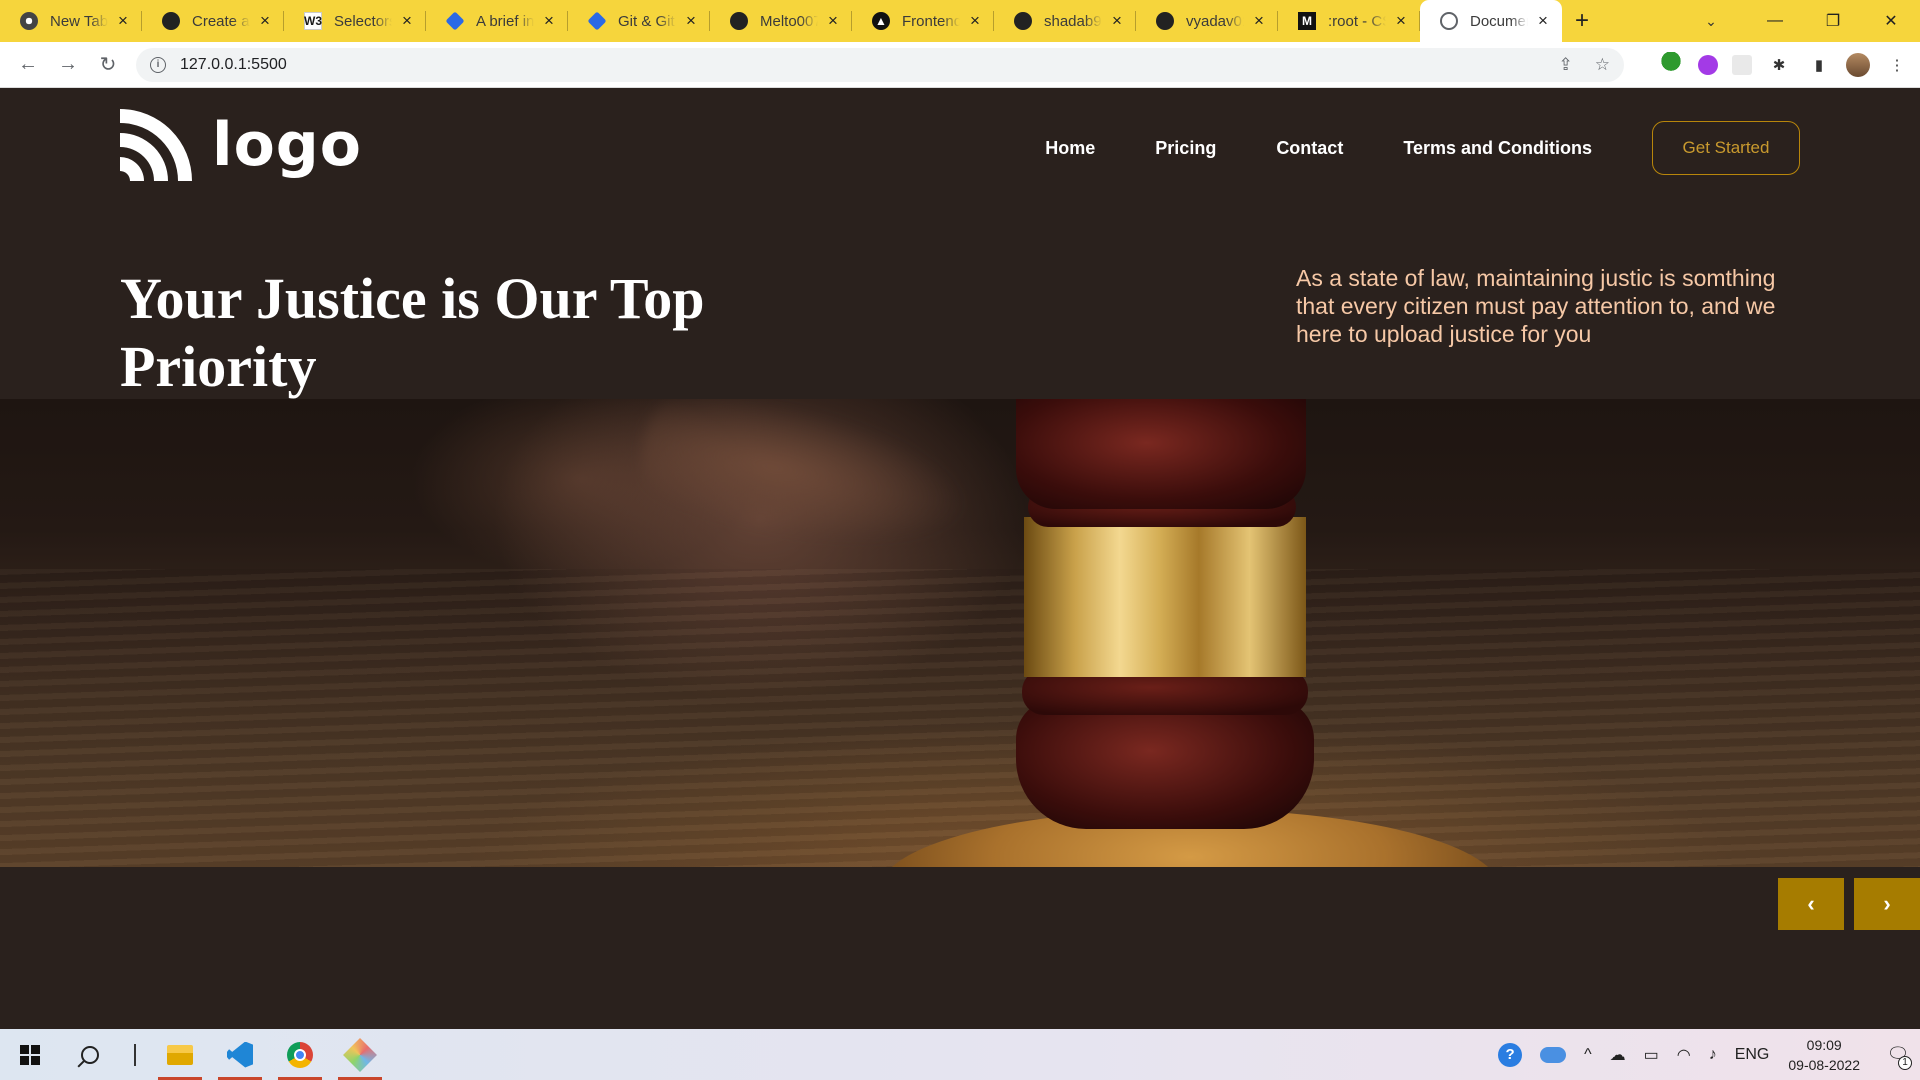  What do you see at coordinates (1824, 1064) in the screenshot?
I see `clock-date: 09-08-2022` at bounding box center [1824, 1064].